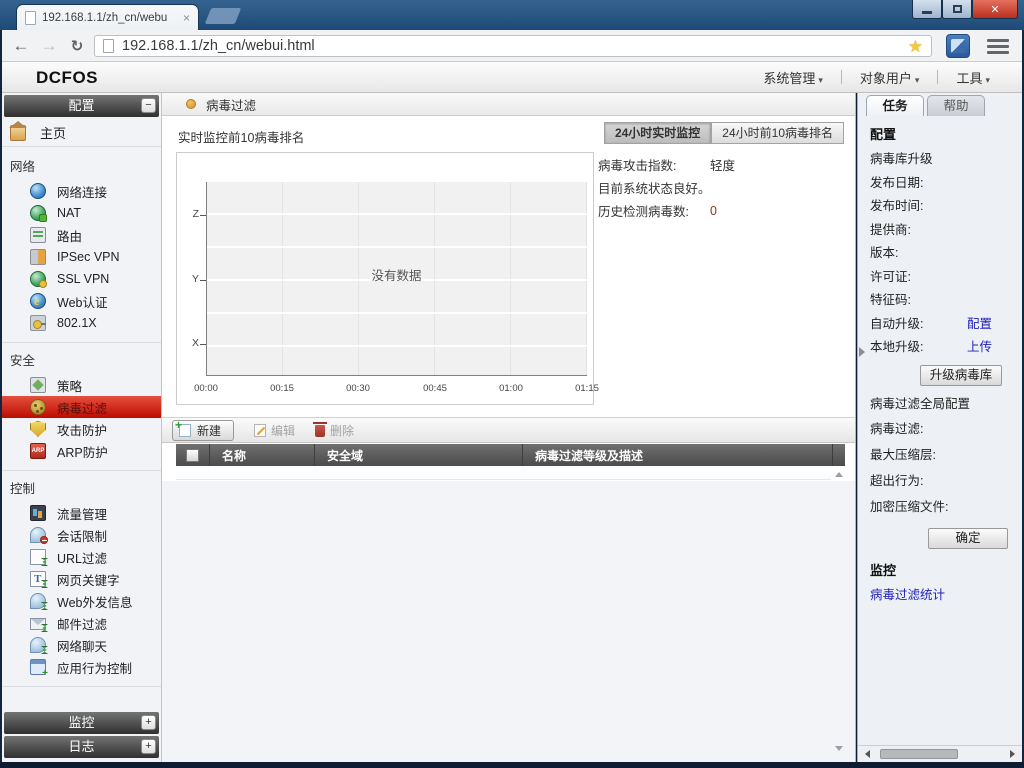  I want to click on sidebar-bar-log: 日志 +, so click(81, 747).